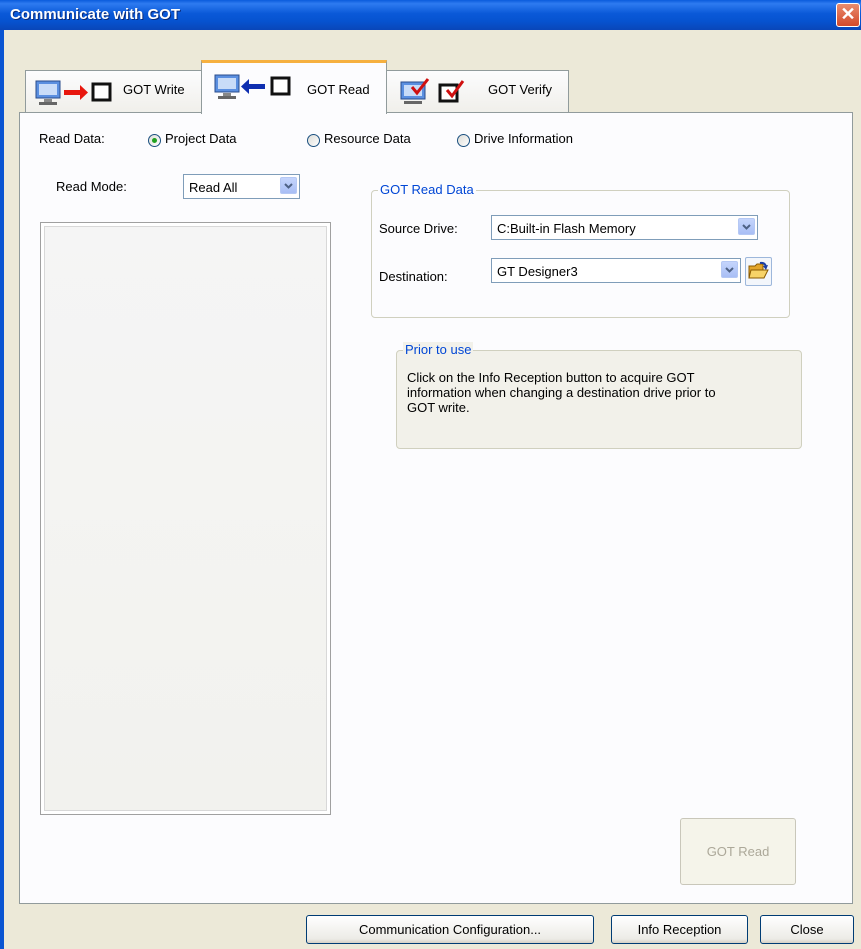 This screenshot has width=861, height=949. What do you see at coordinates (367, 138) in the screenshot?
I see `resource-data-label: Resource Data` at bounding box center [367, 138].